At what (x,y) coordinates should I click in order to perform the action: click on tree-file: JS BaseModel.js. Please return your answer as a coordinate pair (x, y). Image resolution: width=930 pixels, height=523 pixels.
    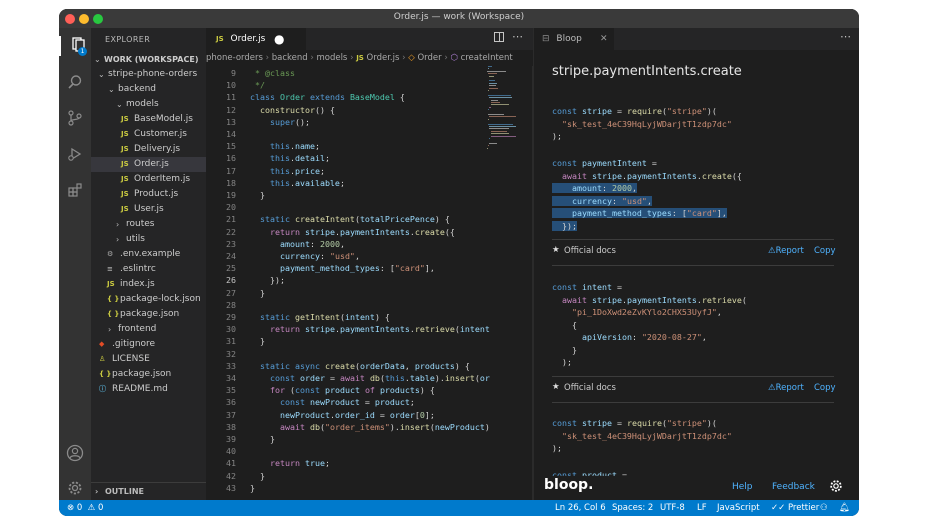
    Looking at the image, I should click on (148, 119).